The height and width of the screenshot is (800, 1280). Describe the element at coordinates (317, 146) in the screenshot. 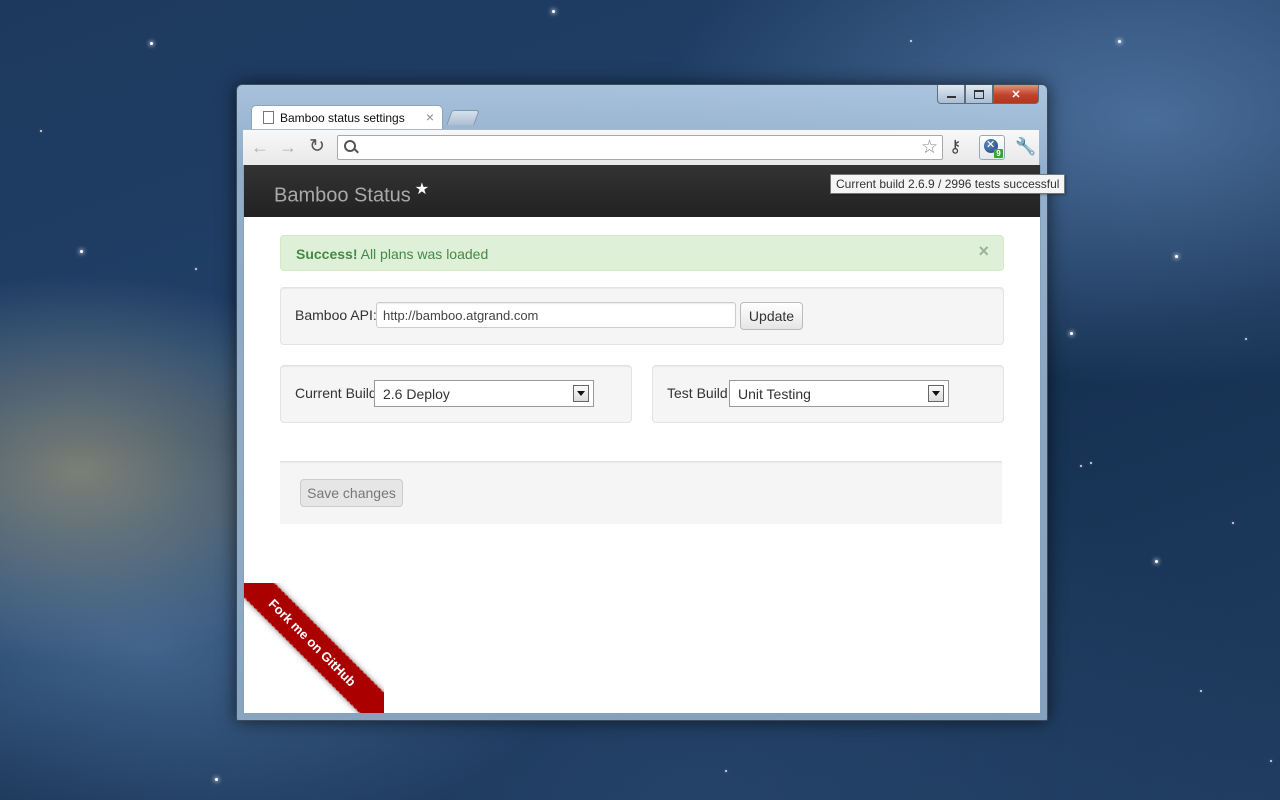

I see `reload-icon: ↻` at that location.